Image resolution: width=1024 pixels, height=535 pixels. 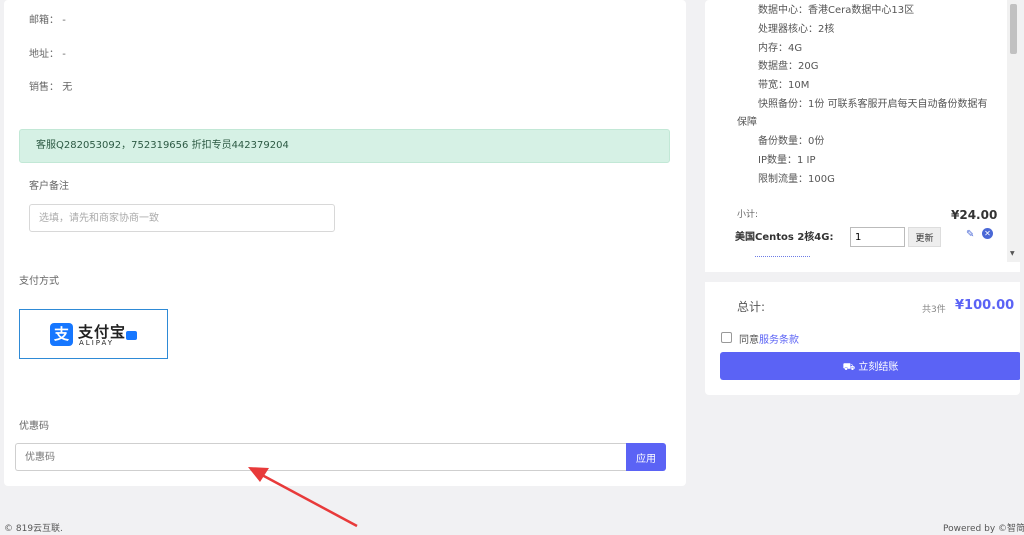 I want to click on alipay-name-en: ALIPAY, so click(x=97, y=343).